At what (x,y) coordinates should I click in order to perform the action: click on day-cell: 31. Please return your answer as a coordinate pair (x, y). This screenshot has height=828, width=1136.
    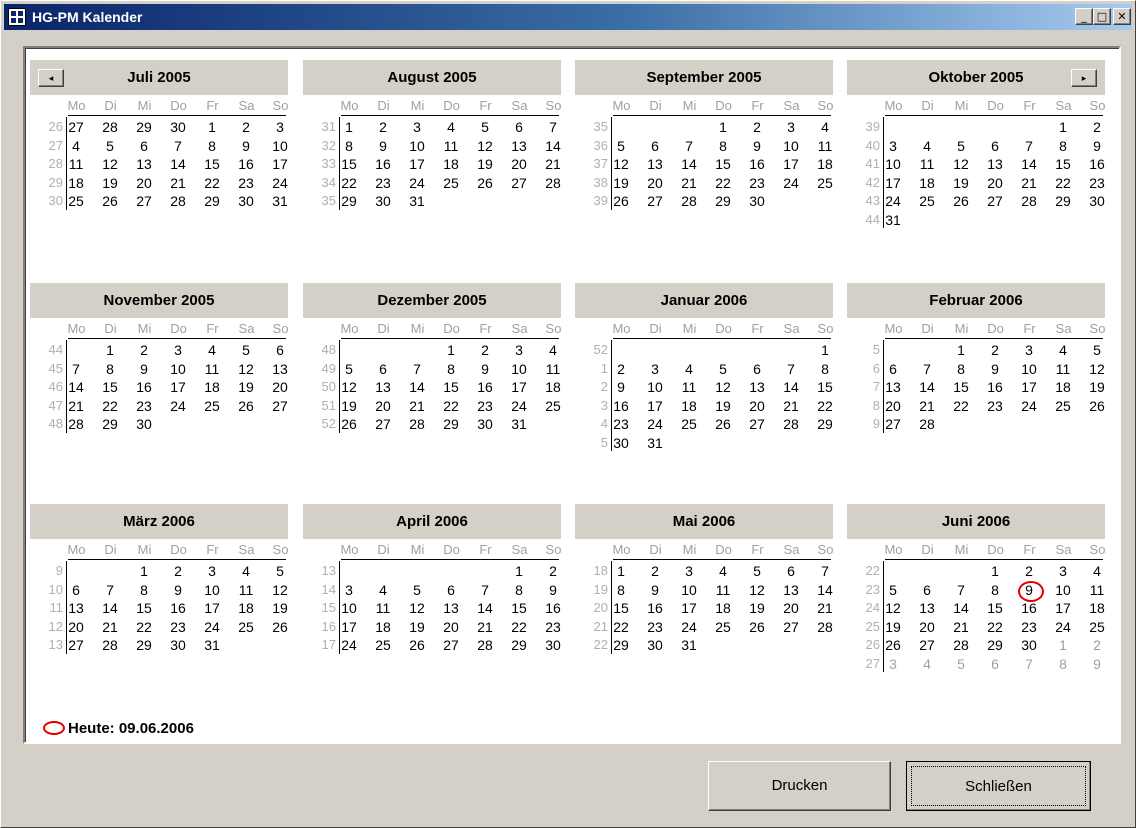
    Looking at the image, I should click on (212, 645).